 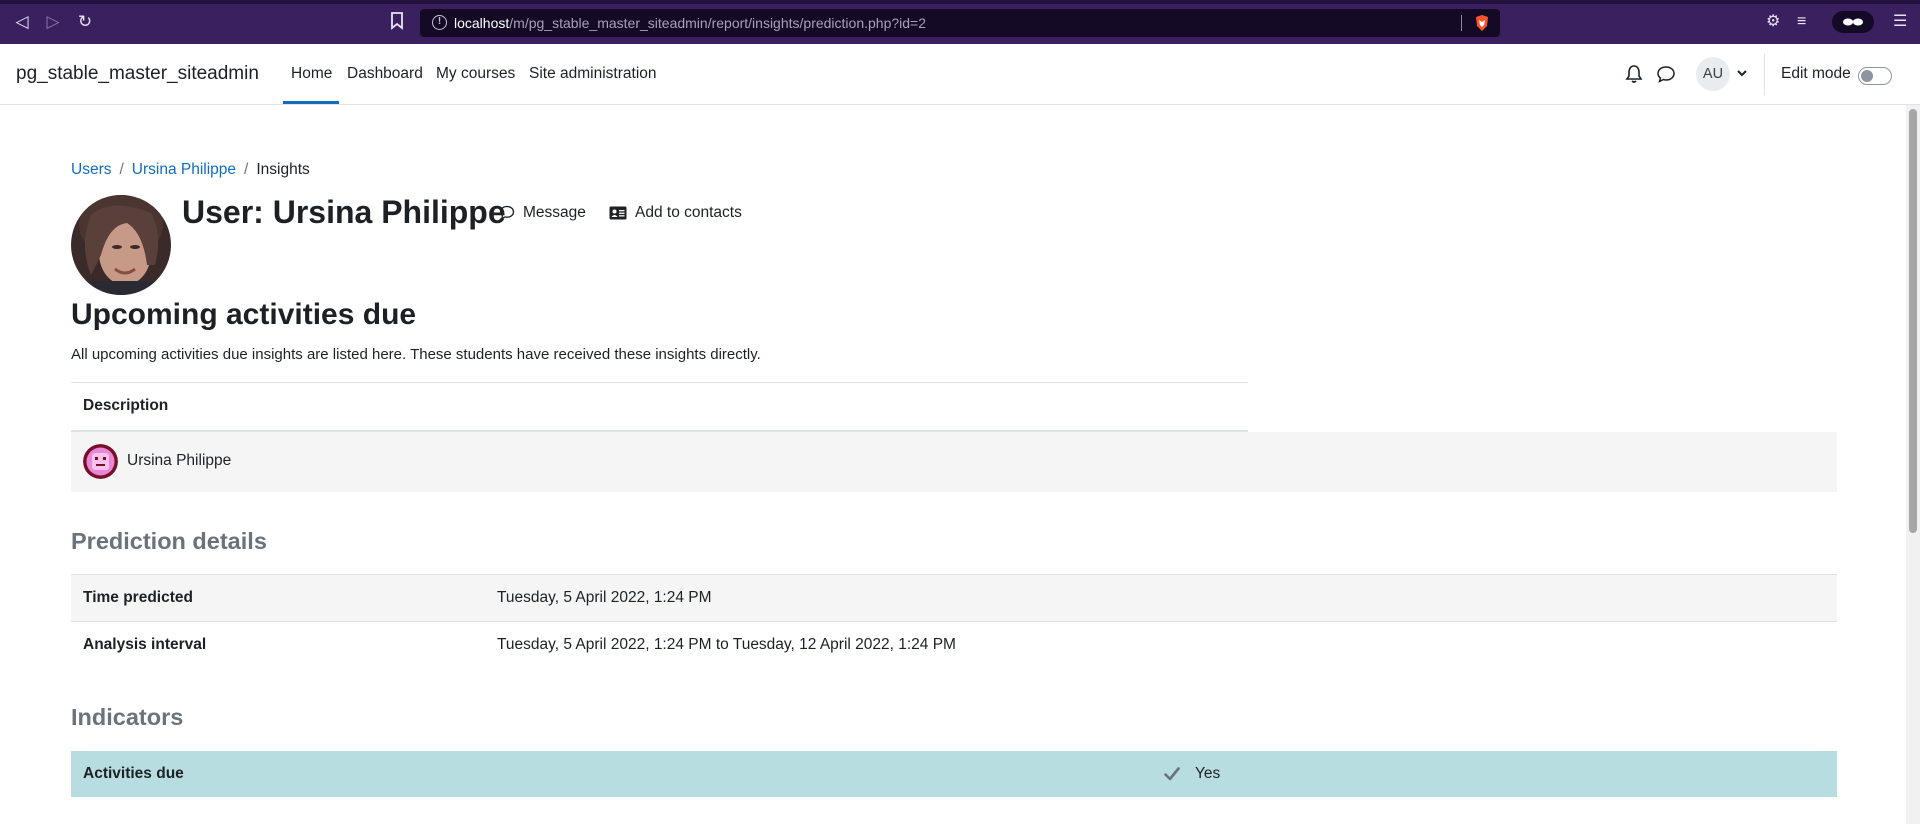 I want to click on detail-value: Tuesday, 5 April 2022, 1:24 PM, so click(x=604, y=597).